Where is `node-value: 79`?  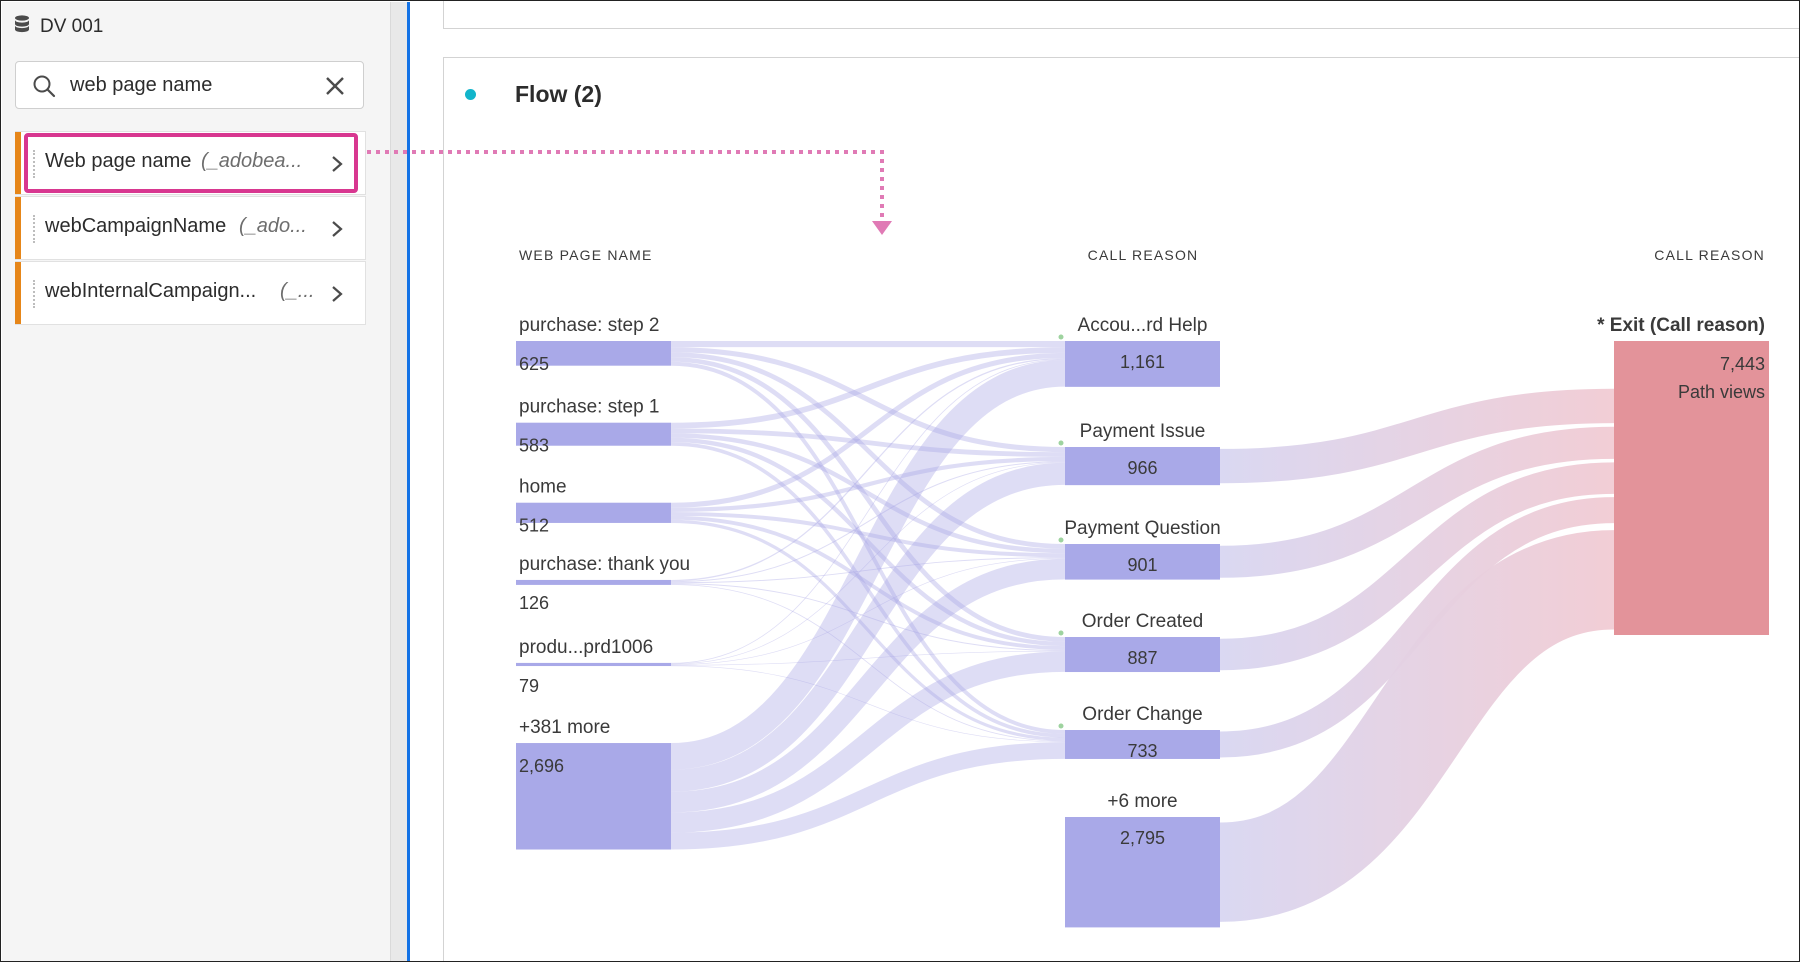
node-value: 79 is located at coordinates (529, 686).